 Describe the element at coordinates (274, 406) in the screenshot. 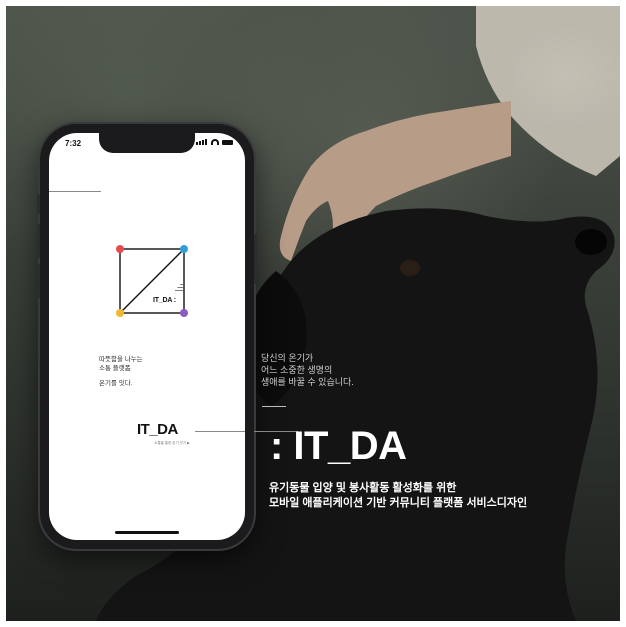

I see `tagline-divider` at that location.